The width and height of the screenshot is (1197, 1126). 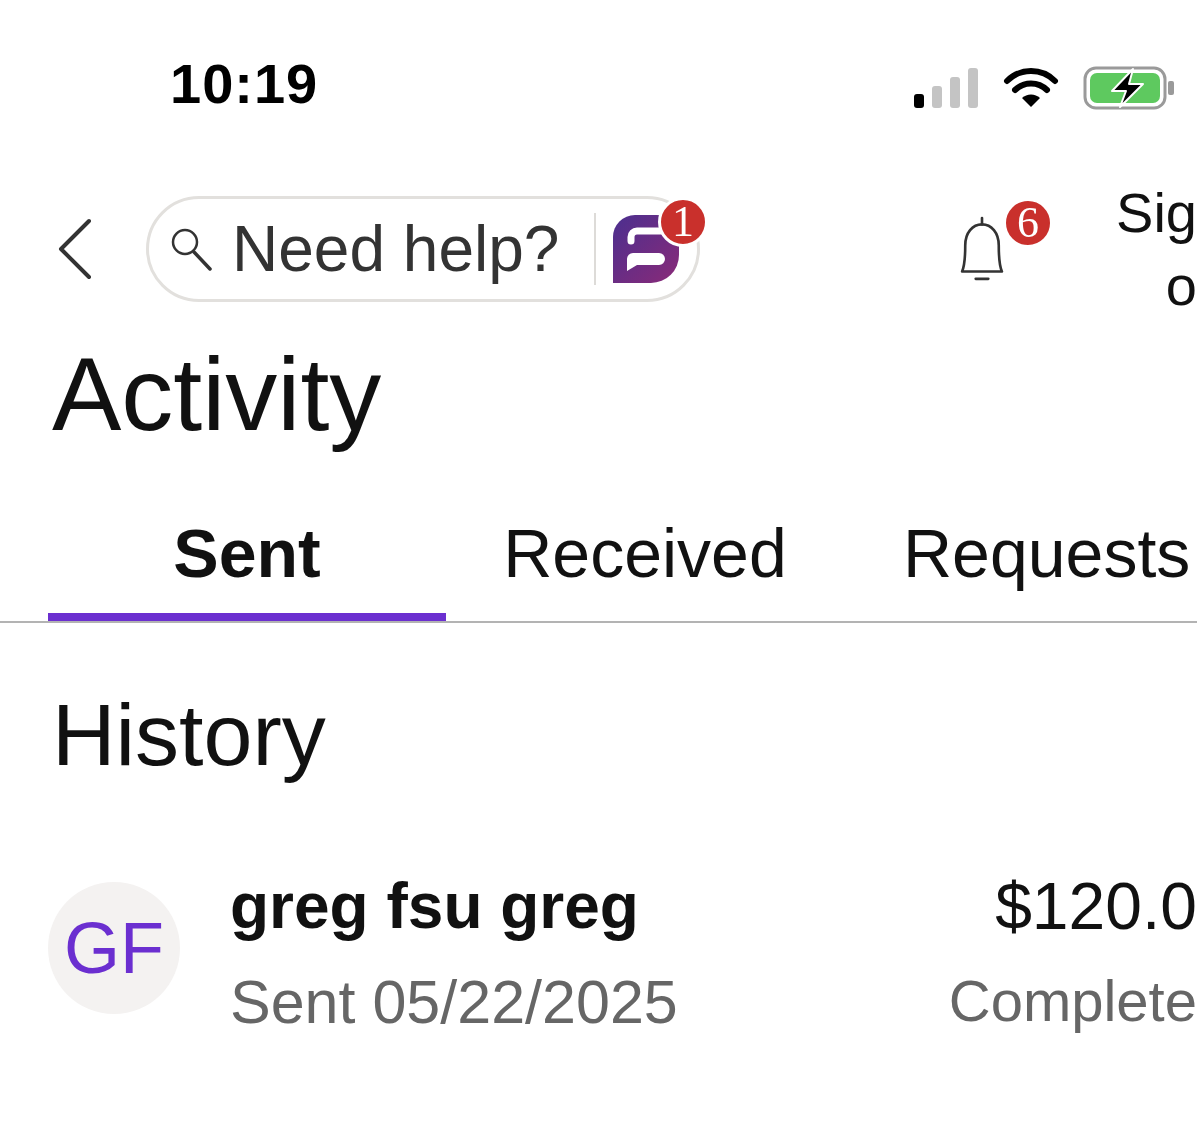 What do you see at coordinates (454, 1002) in the screenshot?
I see `transaction-date: Sent 05/22/2025` at bounding box center [454, 1002].